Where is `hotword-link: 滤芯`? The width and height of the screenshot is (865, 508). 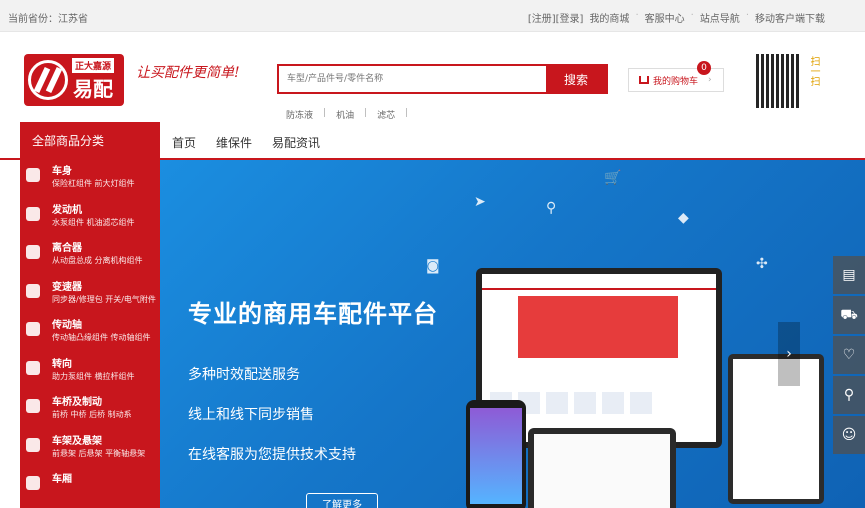
hotword-link: 滤芯 is located at coordinates (386, 114).